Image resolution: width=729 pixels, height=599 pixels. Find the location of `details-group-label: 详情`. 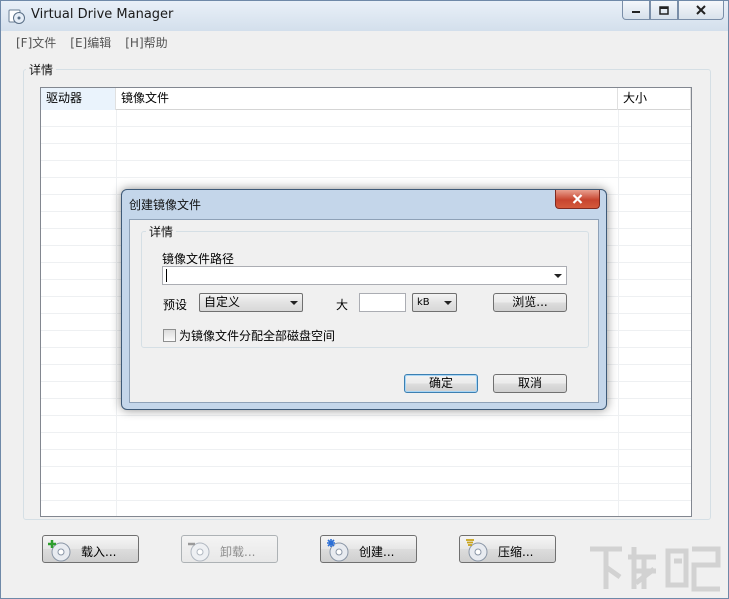

details-group-label: 详情 is located at coordinates (41, 69).